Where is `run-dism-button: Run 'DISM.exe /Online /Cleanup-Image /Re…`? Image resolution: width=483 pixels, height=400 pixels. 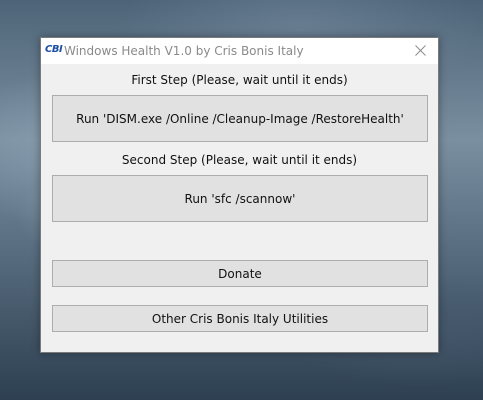
run-dism-button: Run 'DISM.exe /Online /Cleanup-Image /Re… is located at coordinates (240, 118).